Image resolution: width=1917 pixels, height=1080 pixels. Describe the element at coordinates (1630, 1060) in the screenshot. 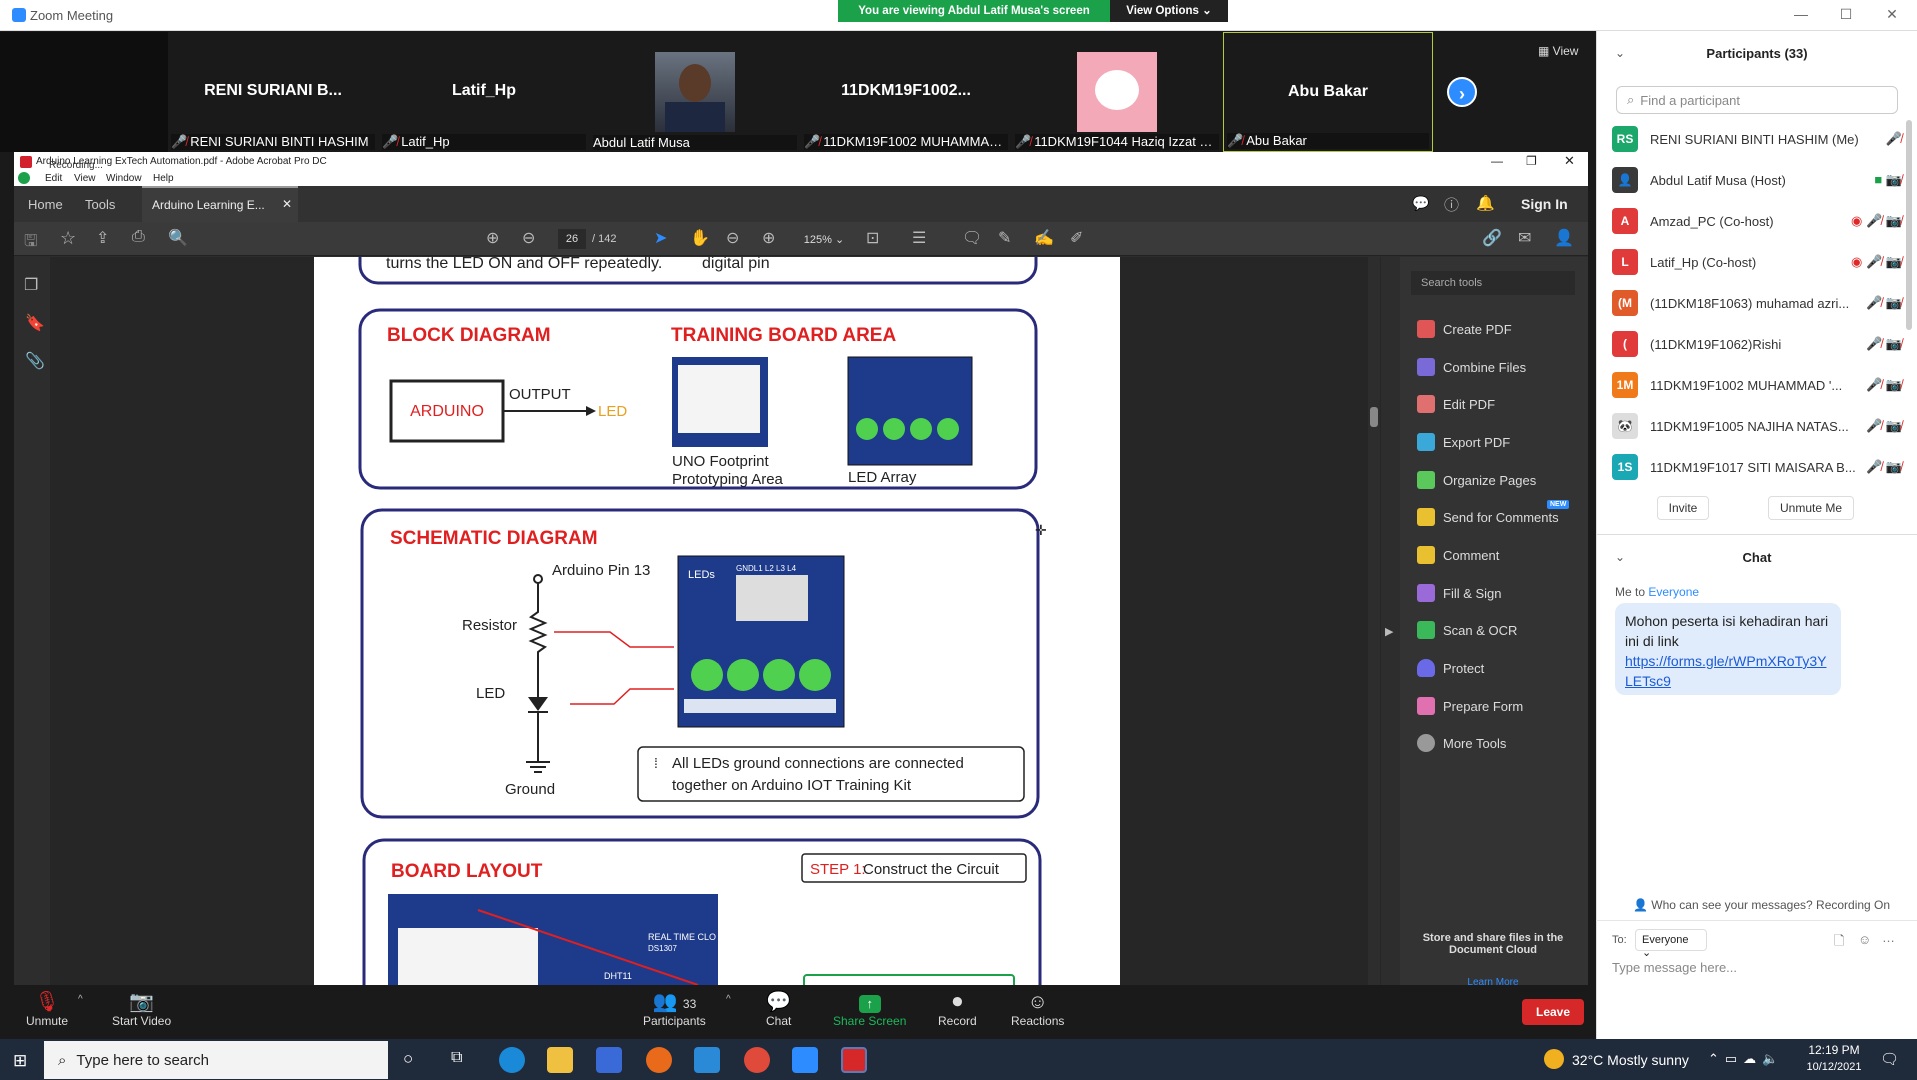

I see `weather-text: 32°C Mostly sunny` at that location.